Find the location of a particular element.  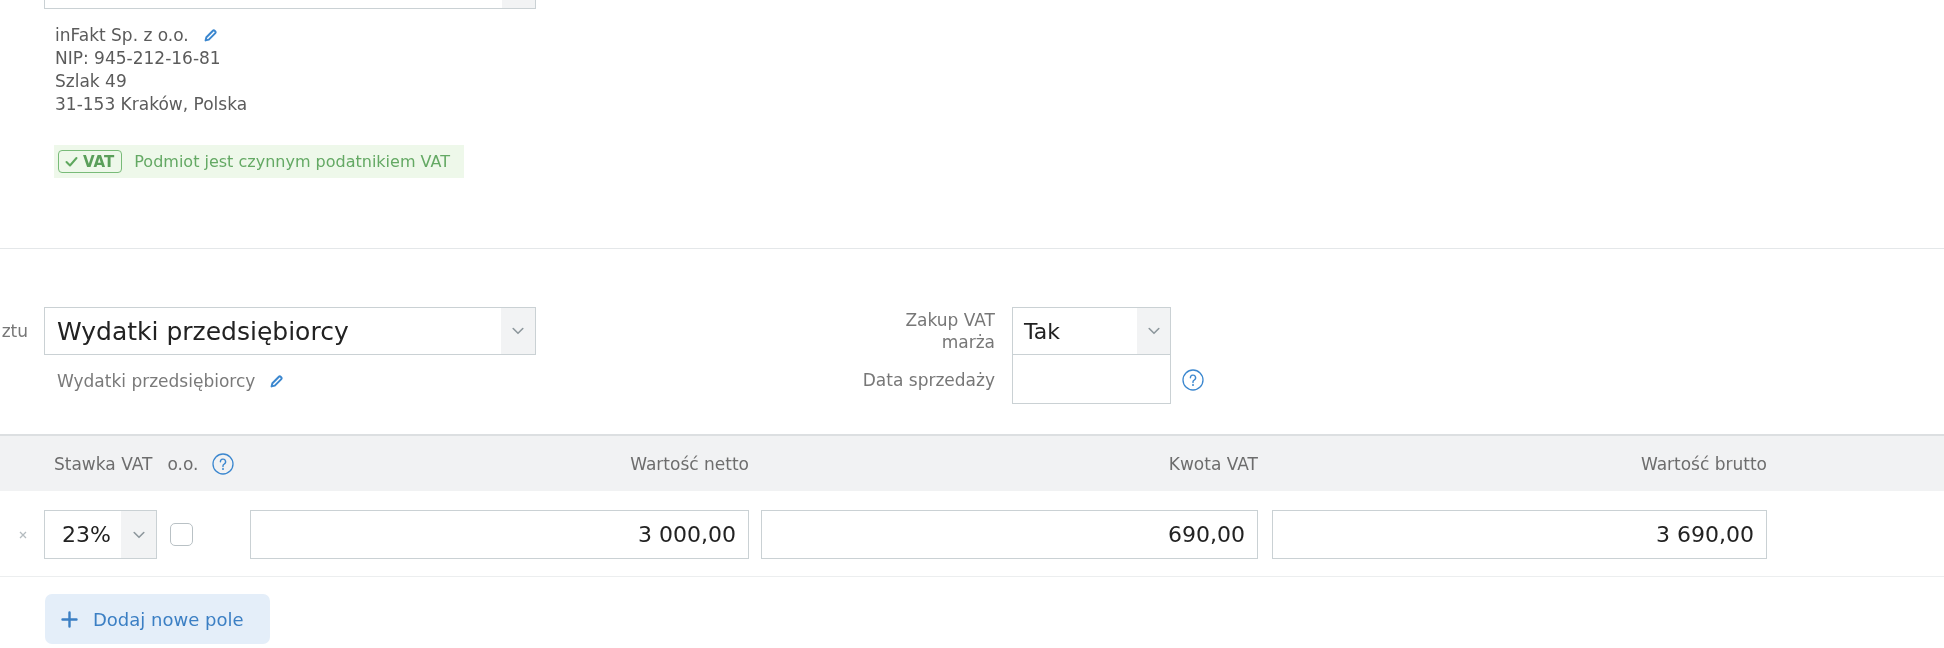

sale-date-field is located at coordinates (1091, 379).